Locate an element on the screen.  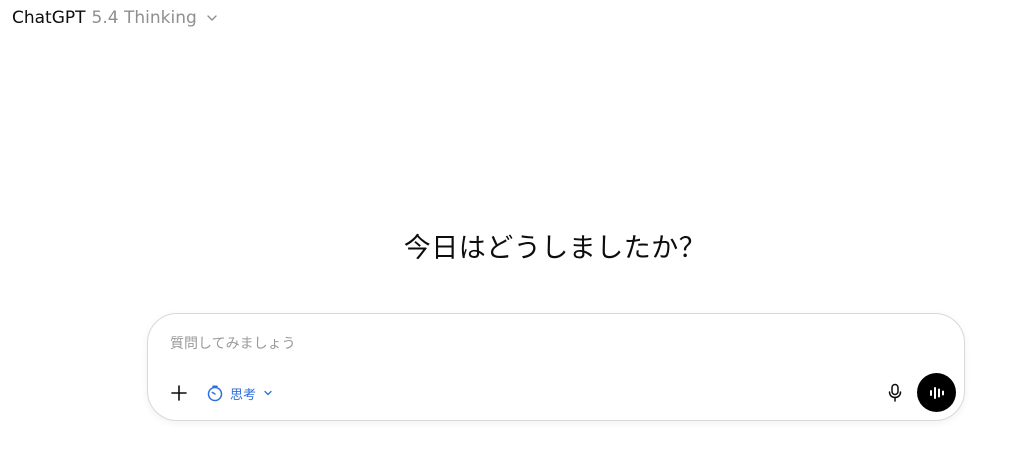
thinking-mode-label: 思考 is located at coordinates (243, 395).